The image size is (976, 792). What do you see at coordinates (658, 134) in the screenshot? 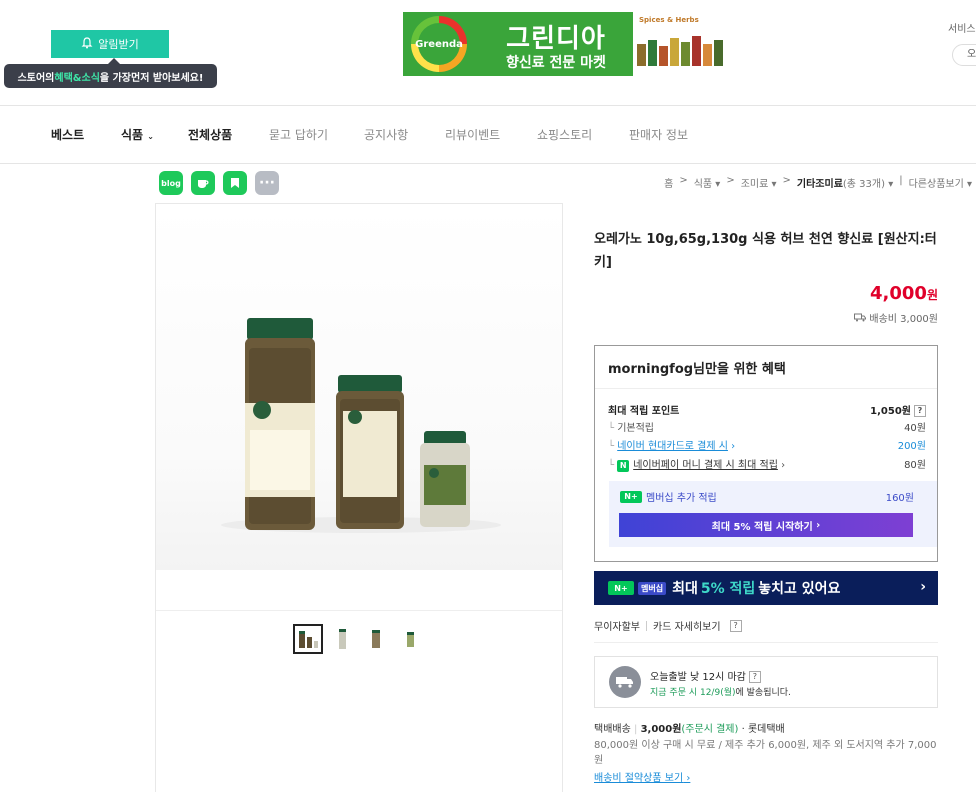
I see `nav-seller-info: 판매자 정보` at bounding box center [658, 134].